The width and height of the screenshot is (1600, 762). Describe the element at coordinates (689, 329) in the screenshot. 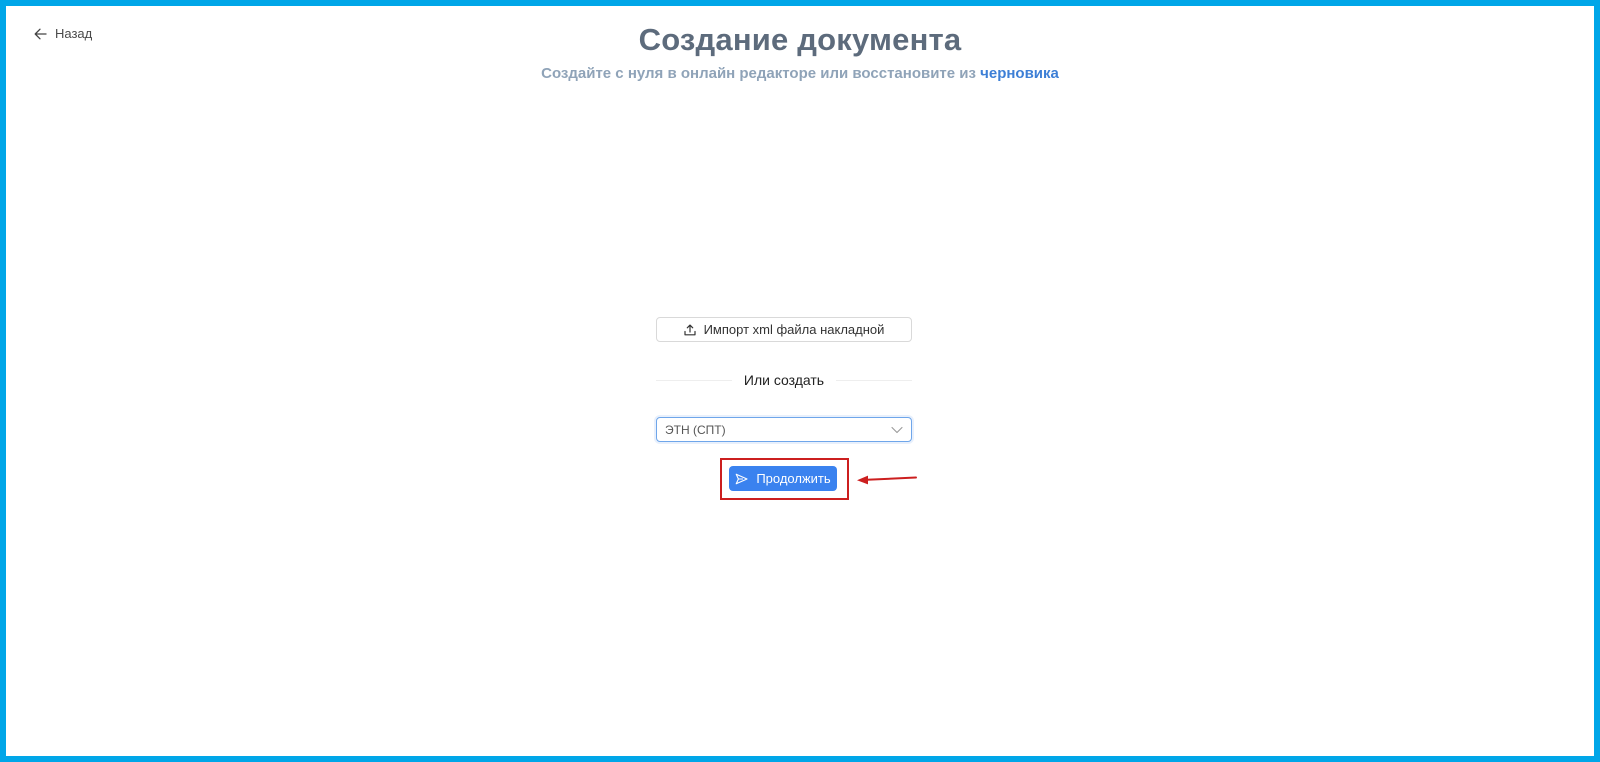

I see `upload-icon` at that location.